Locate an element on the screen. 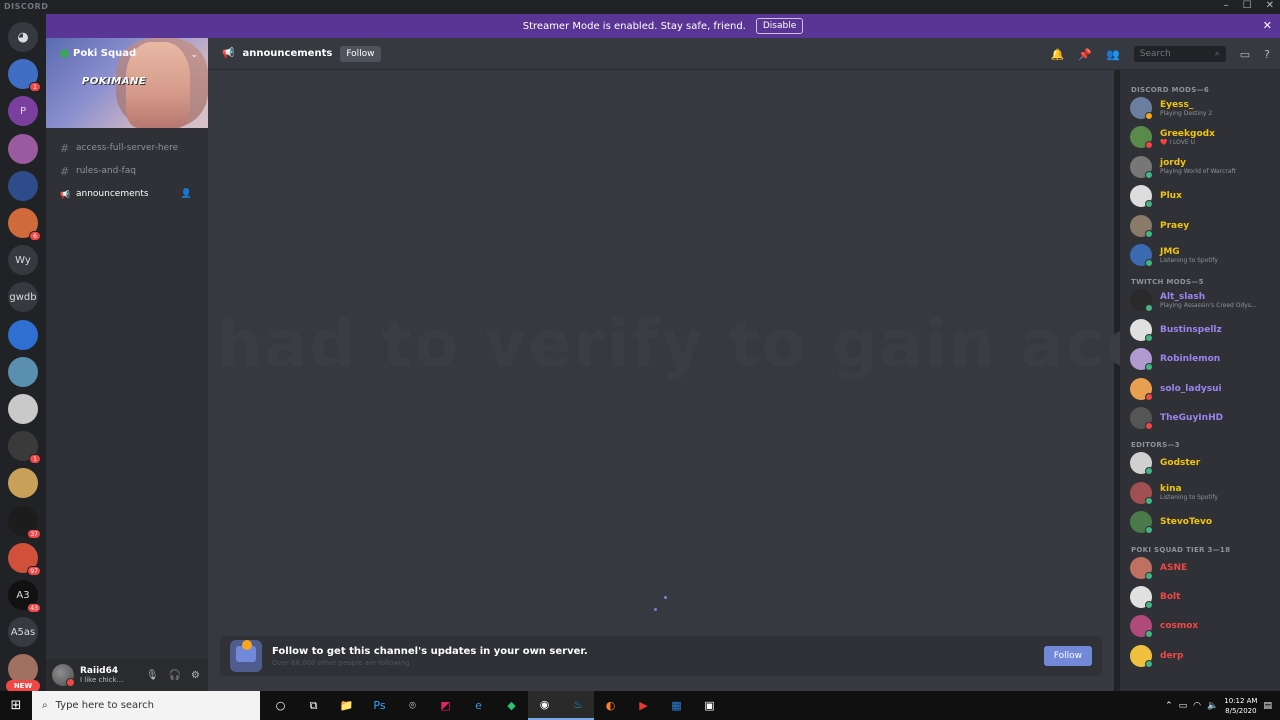  tray-chevron-icon: ⌃ is located at coordinates (1169, 706).